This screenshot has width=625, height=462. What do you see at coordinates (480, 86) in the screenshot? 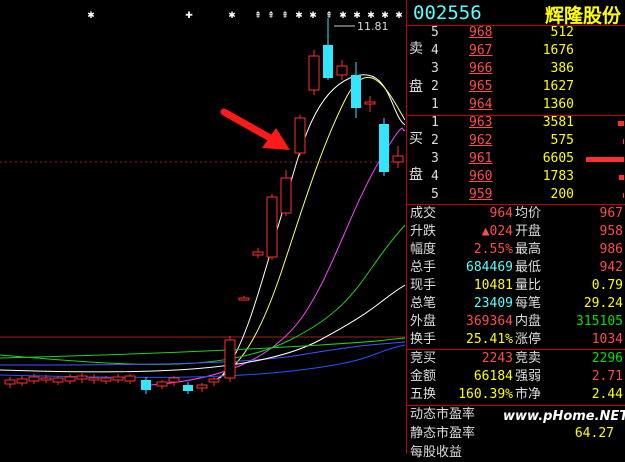
I see `price: 965` at bounding box center [480, 86].